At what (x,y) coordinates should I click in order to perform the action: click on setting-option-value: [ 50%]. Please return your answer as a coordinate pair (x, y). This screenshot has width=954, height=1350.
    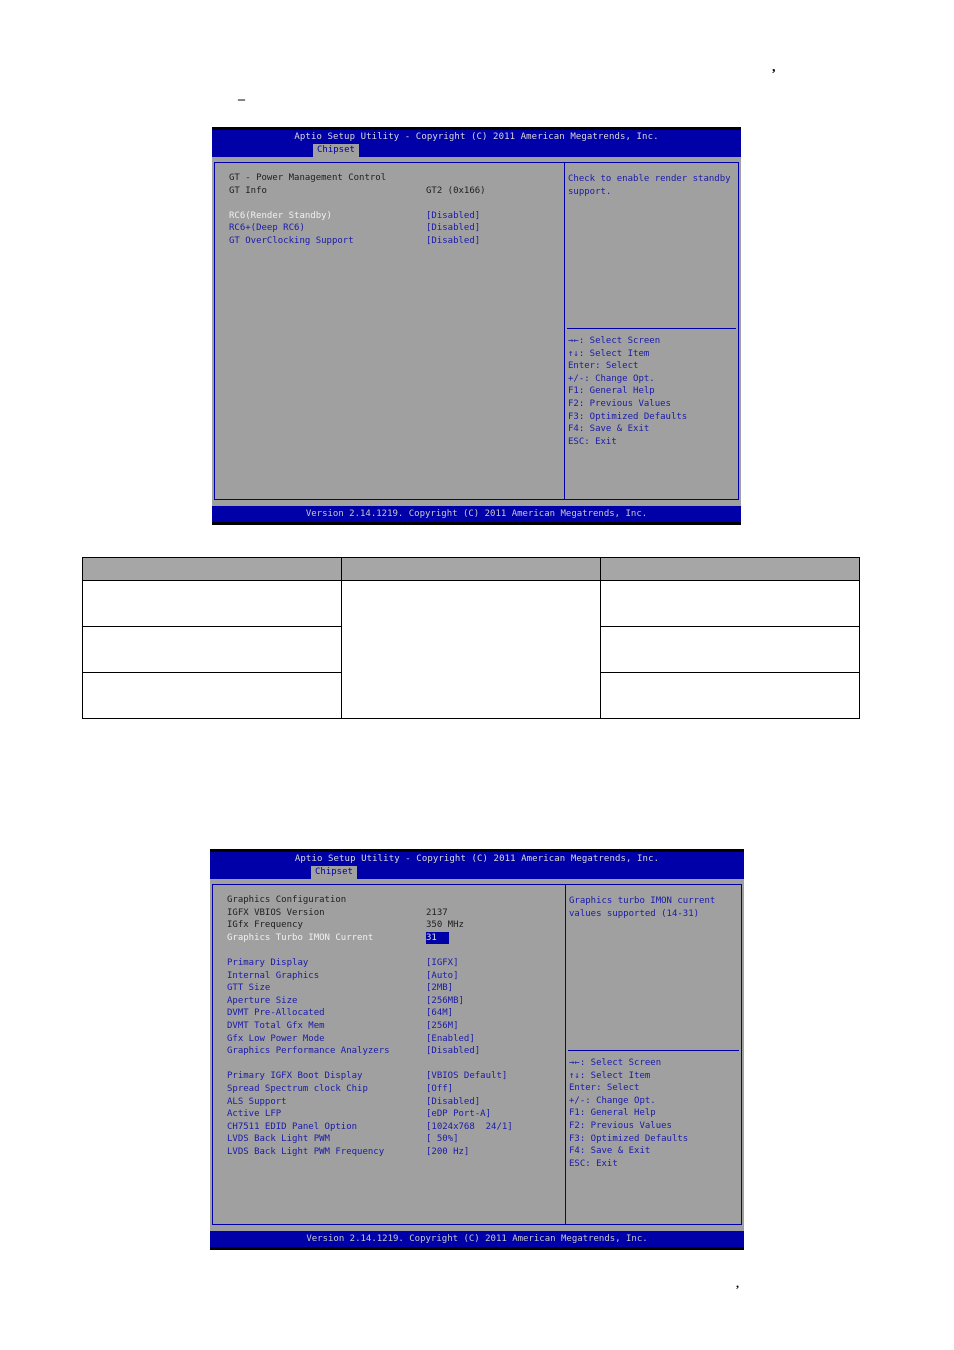
    Looking at the image, I should click on (442, 1139).